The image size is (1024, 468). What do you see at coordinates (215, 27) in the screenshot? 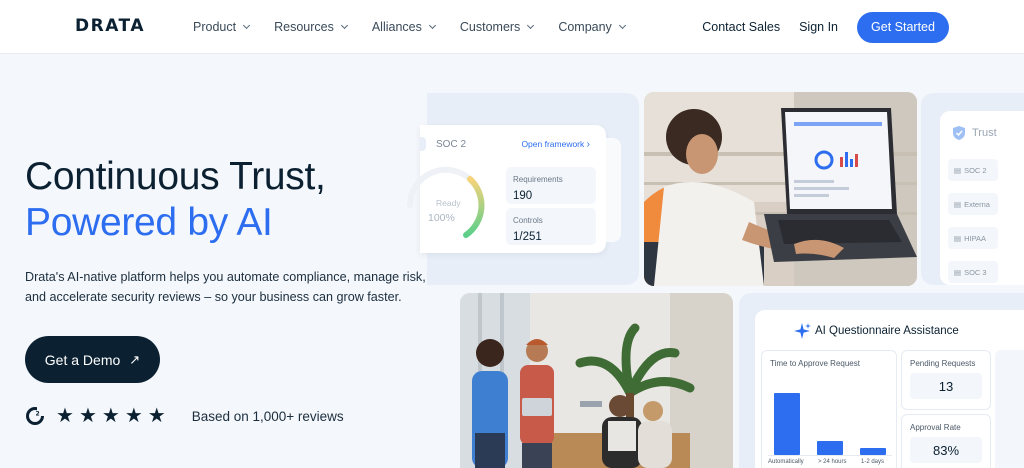
I see `menu-label: Product` at bounding box center [215, 27].